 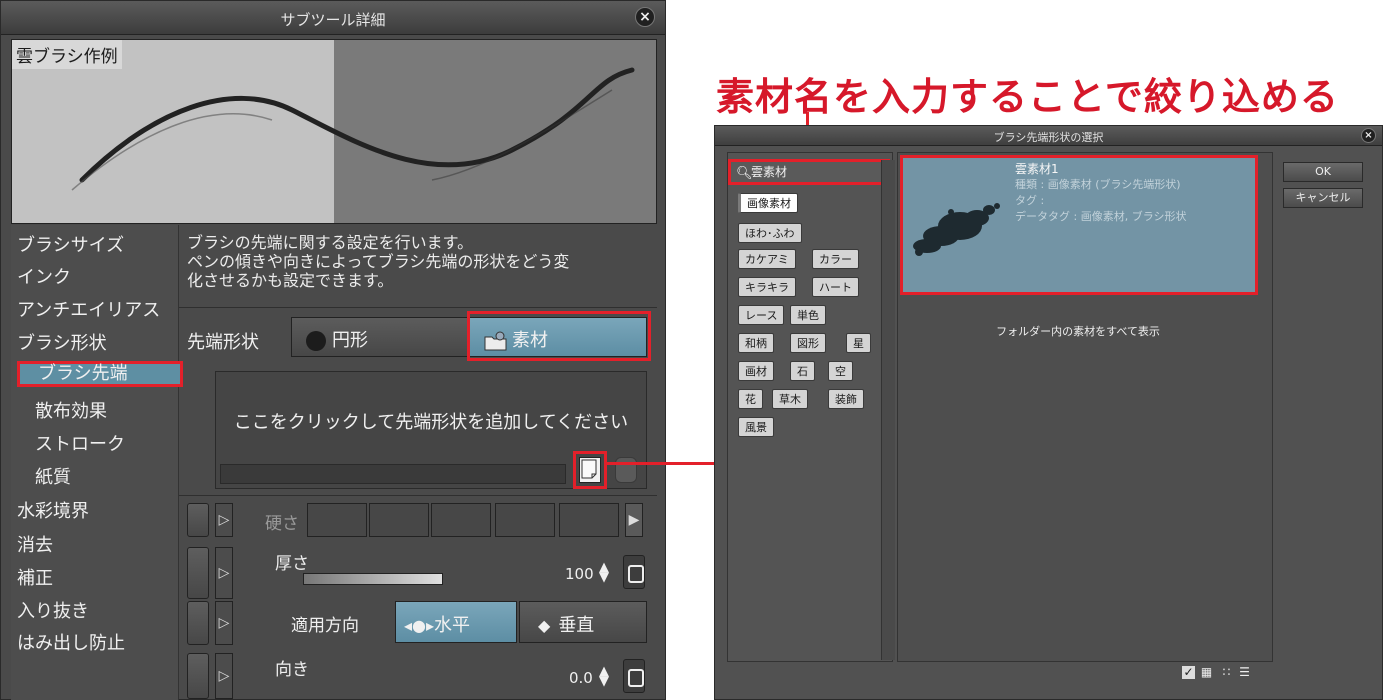 I want to click on description-line: ブラシの先端に関する設定を行います。, so click(x=330, y=242).